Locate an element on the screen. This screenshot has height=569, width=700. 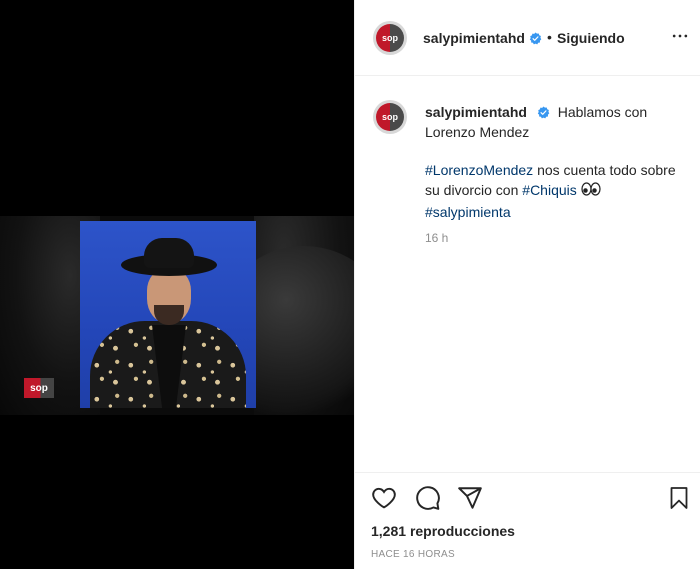
more-options-icon is located at coordinates (680, 36).